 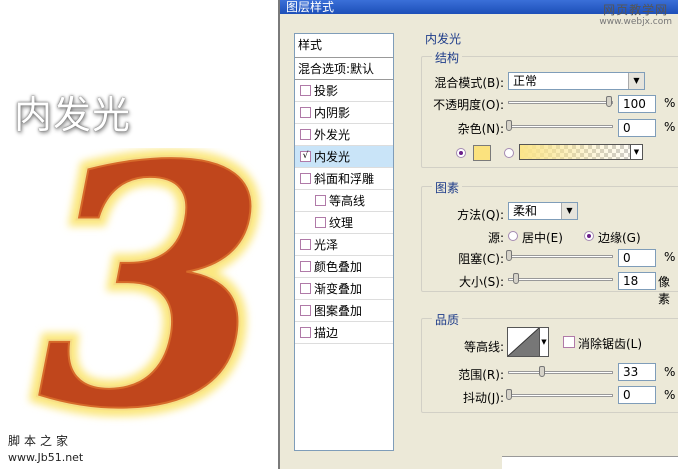 What do you see at coordinates (542, 371) in the screenshot?
I see `range-slider-thumb` at bounding box center [542, 371].